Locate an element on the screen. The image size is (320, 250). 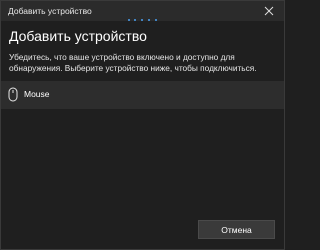
device-label: Mouse is located at coordinates (37, 94).